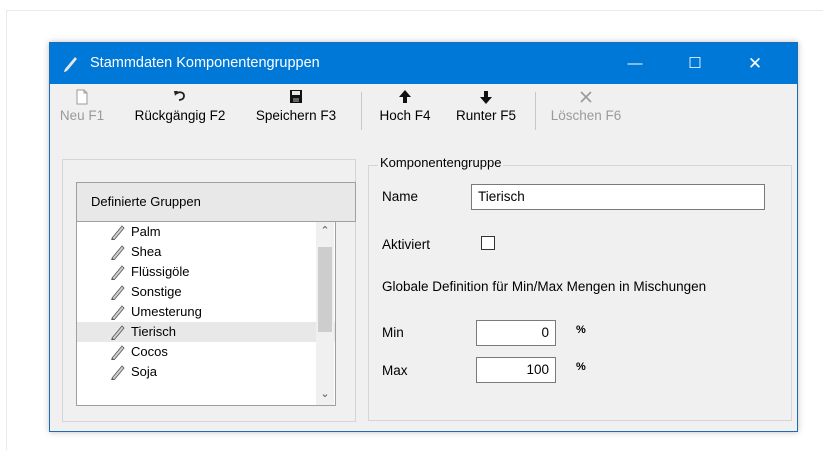 This screenshot has height=450, width=829. Describe the element at coordinates (166, 311) in the screenshot. I see `list-item-label: Umesterung` at that location.